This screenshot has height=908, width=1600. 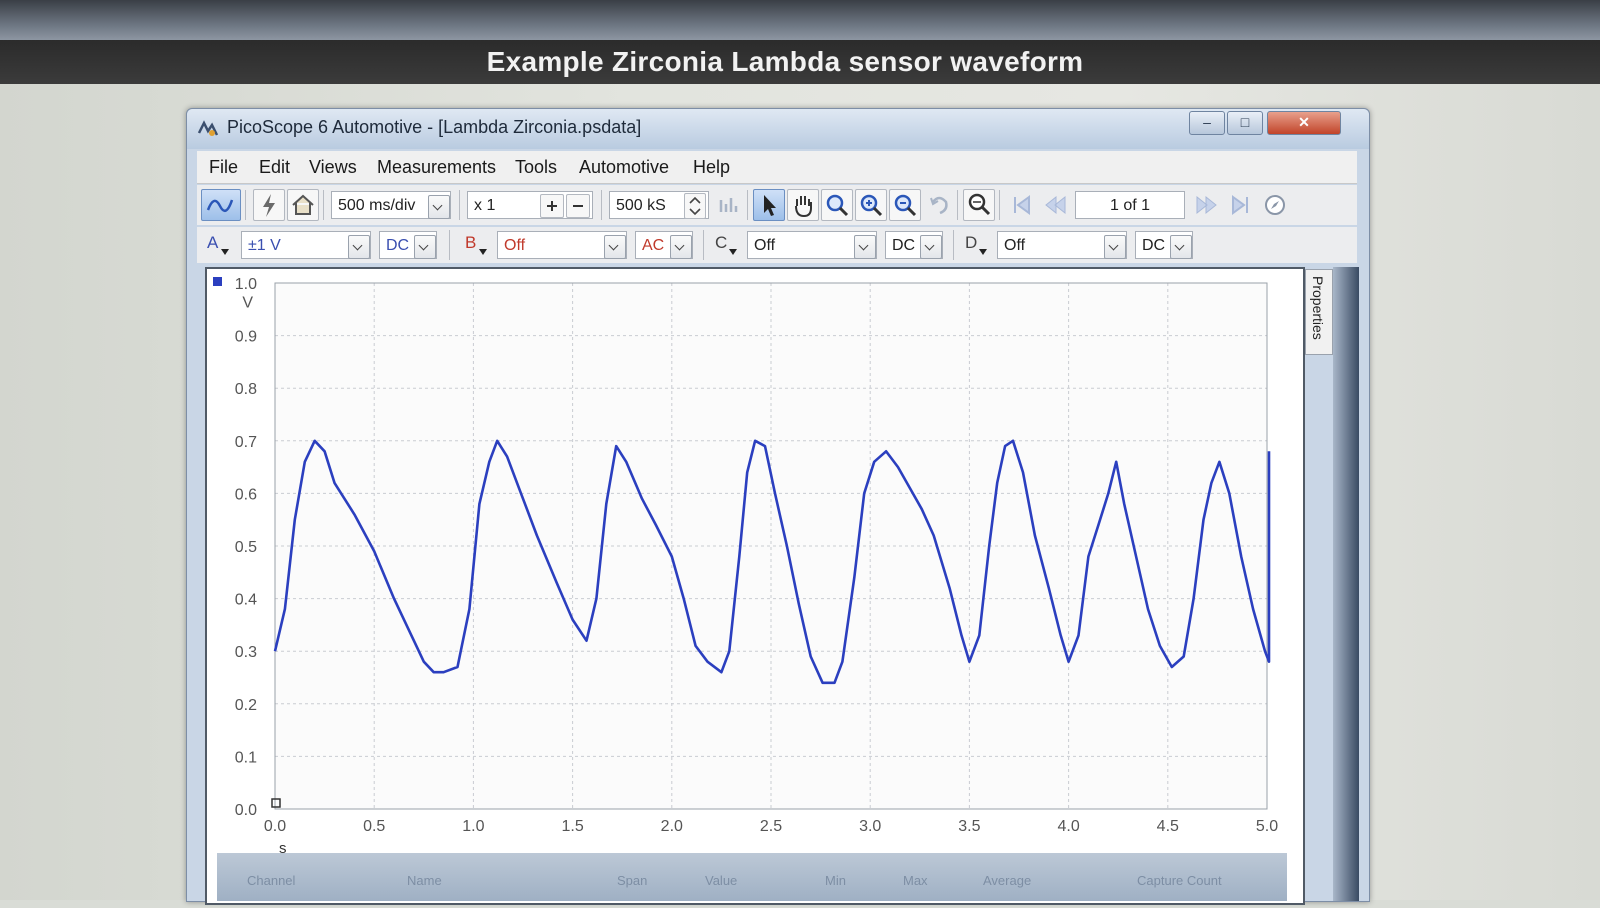 What do you see at coordinates (1021, 205) in the screenshot?
I see `first-buffer-button` at bounding box center [1021, 205].